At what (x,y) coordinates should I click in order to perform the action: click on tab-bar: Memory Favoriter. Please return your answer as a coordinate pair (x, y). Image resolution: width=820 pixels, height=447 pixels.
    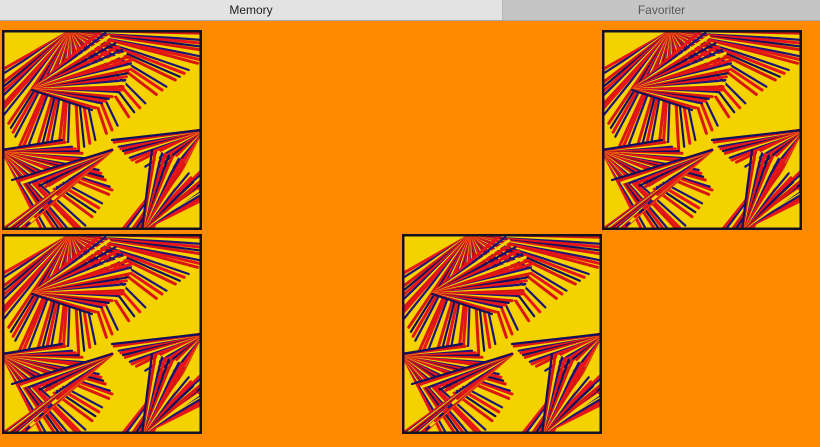
    Looking at the image, I should click on (410, 10).